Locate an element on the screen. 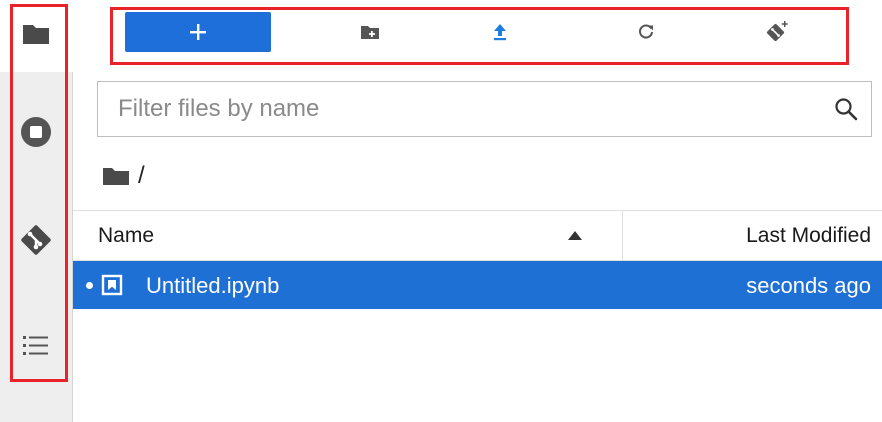  upload-button is located at coordinates (500, 32).